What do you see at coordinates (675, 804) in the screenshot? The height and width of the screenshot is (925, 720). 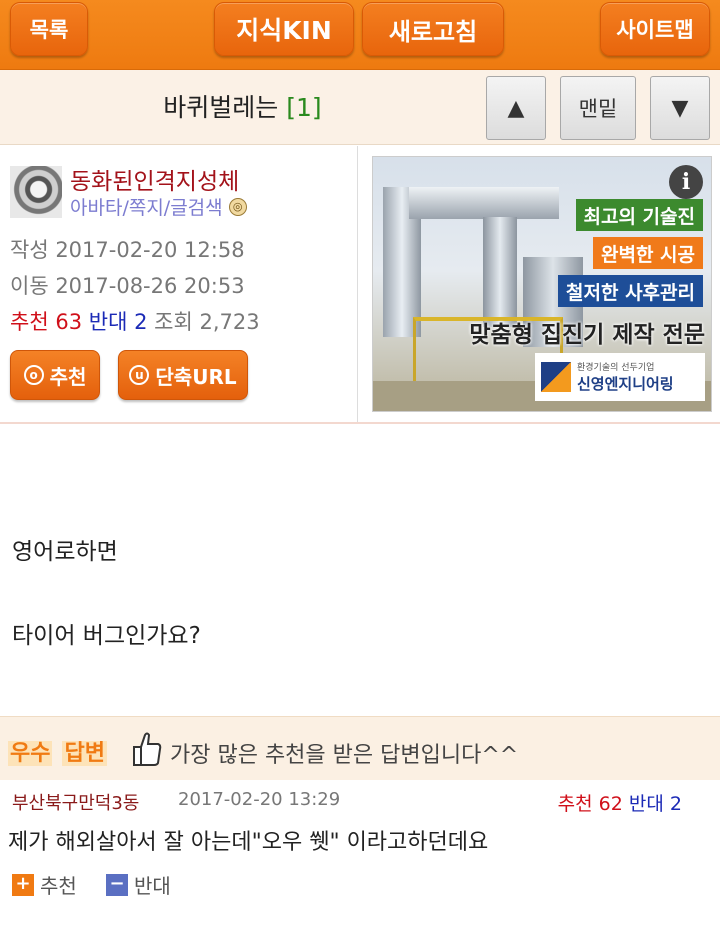 I see `comment-oppose-count: 2` at bounding box center [675, 804].